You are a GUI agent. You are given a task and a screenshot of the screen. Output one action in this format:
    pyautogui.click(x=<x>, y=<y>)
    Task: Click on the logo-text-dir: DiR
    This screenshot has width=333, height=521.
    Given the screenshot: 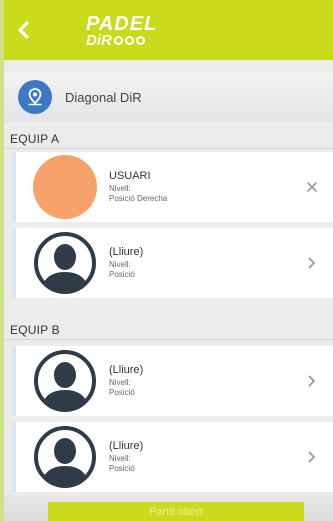 What is the action you would take?
    pyautogui.click(x=121, y=40)
    